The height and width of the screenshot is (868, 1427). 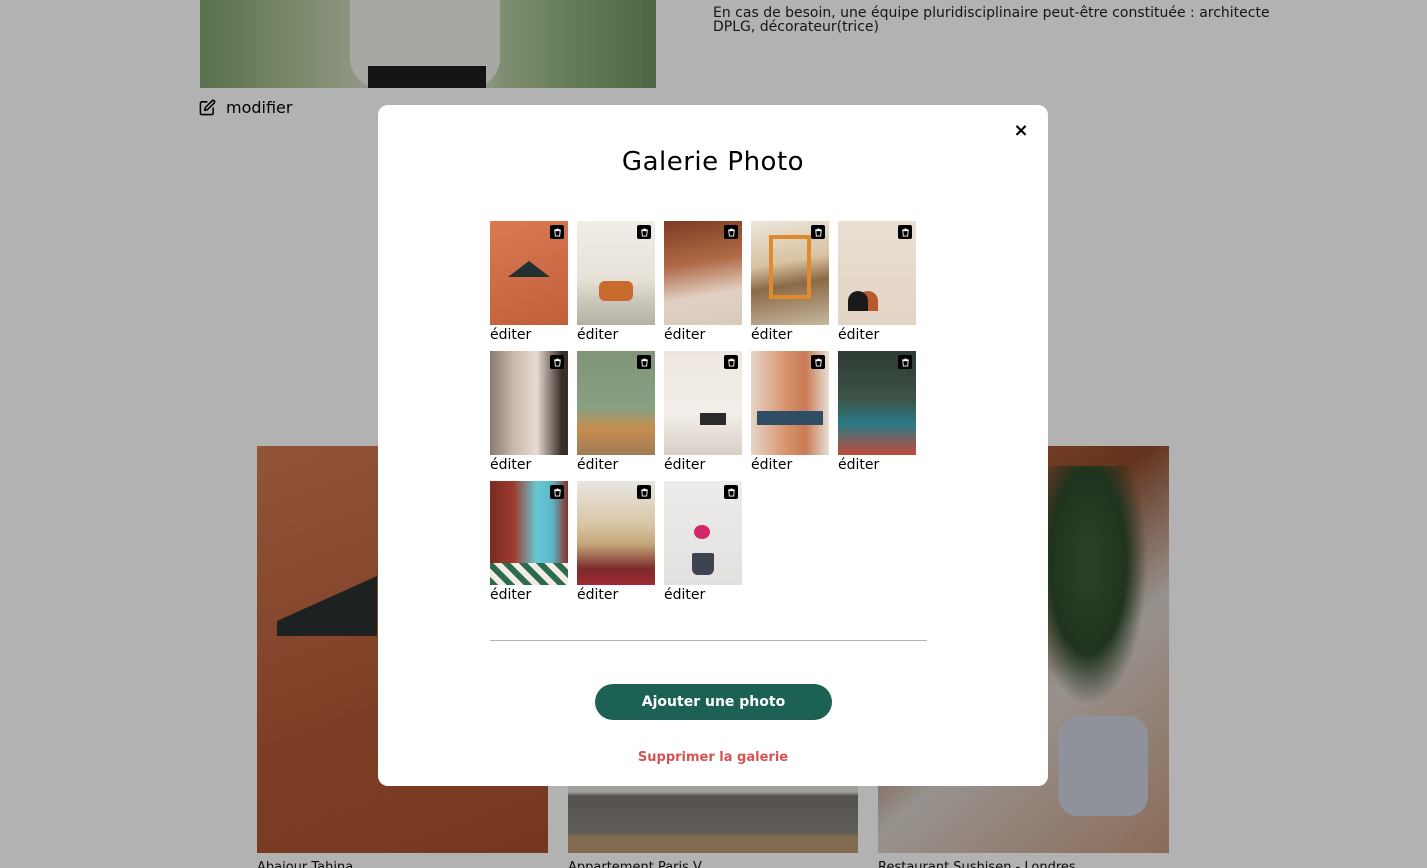 I want to click on modal-title: Galerie Photo, so click(x=713, y=162).